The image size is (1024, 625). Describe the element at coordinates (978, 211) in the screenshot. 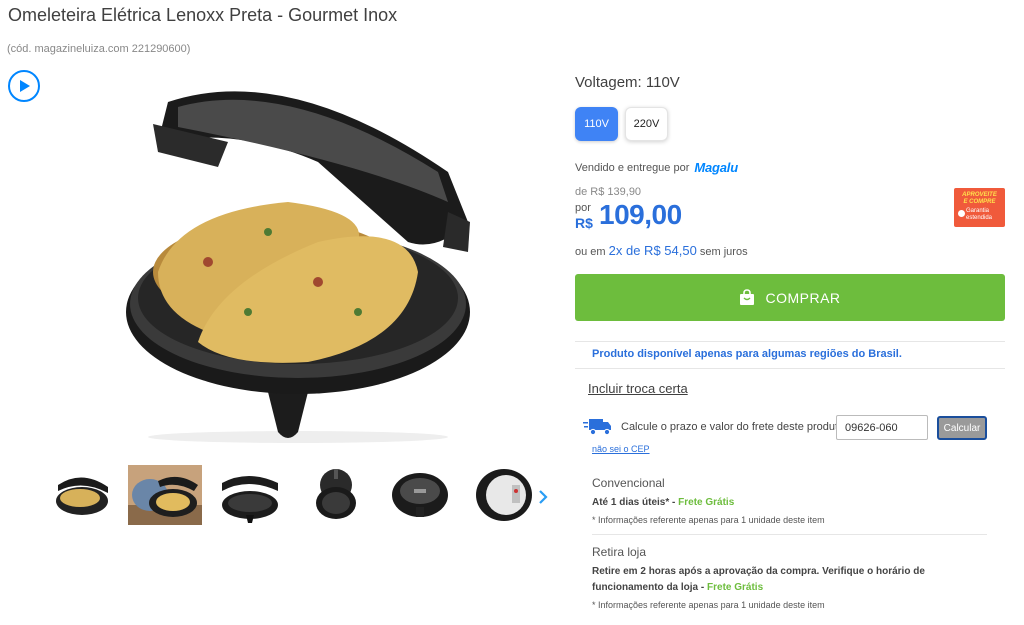

I see `badge-line-3: Garantia` at that location.